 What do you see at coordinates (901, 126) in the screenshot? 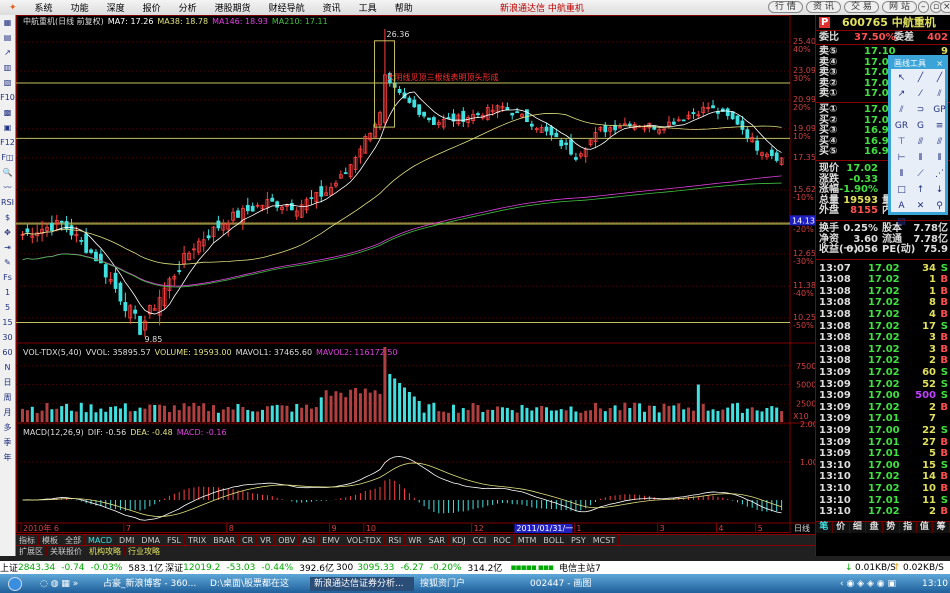
I see `draw-tool-button: GR` at bounding box center [901, 126].